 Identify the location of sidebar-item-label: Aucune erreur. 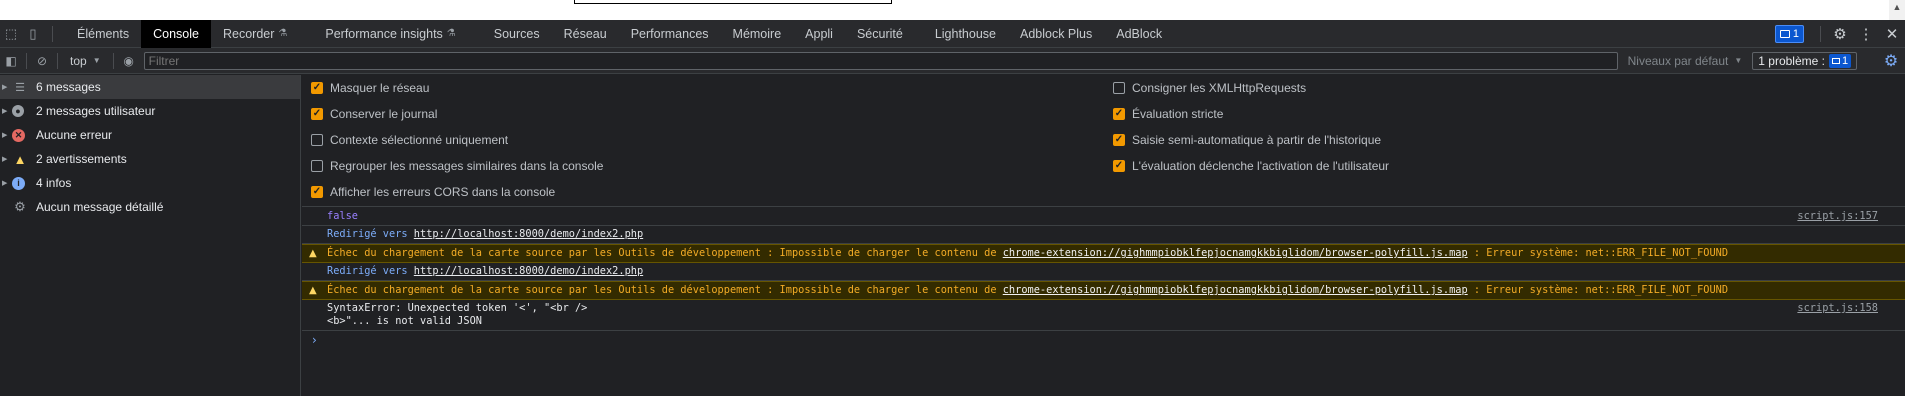
(74, 135).